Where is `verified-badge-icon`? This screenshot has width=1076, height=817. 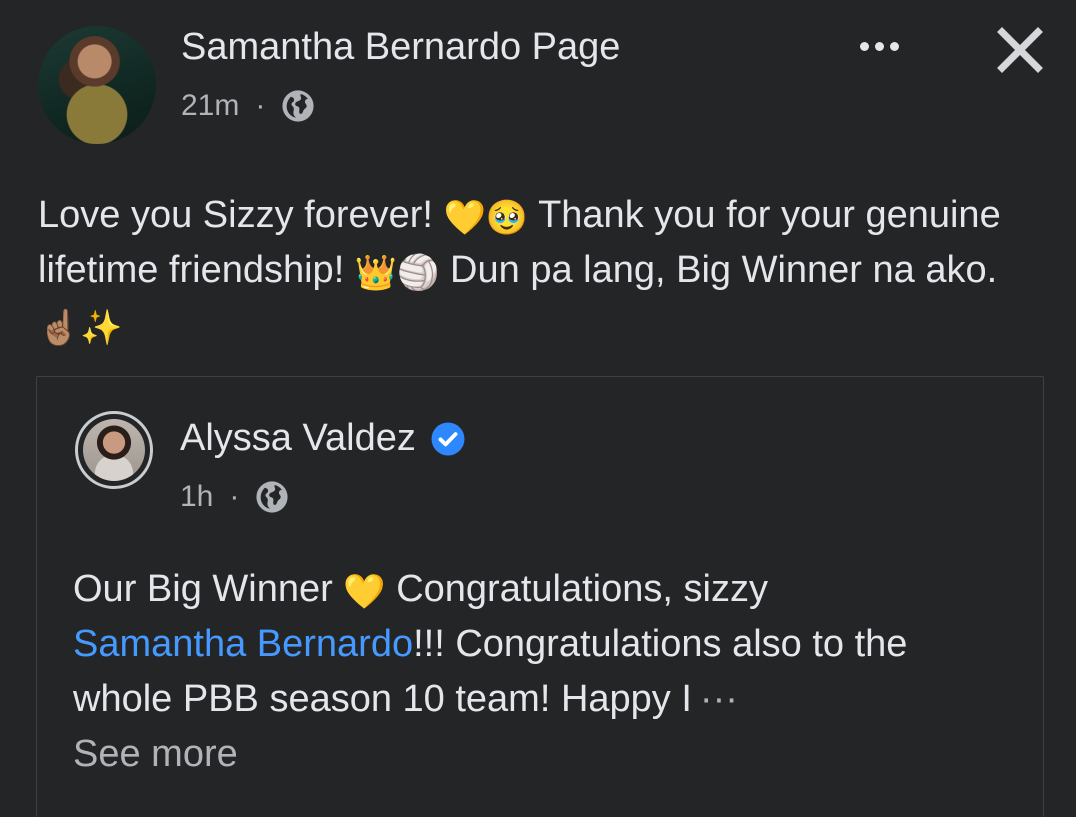 verified-badge-icon is located at coordinates (448, 438).